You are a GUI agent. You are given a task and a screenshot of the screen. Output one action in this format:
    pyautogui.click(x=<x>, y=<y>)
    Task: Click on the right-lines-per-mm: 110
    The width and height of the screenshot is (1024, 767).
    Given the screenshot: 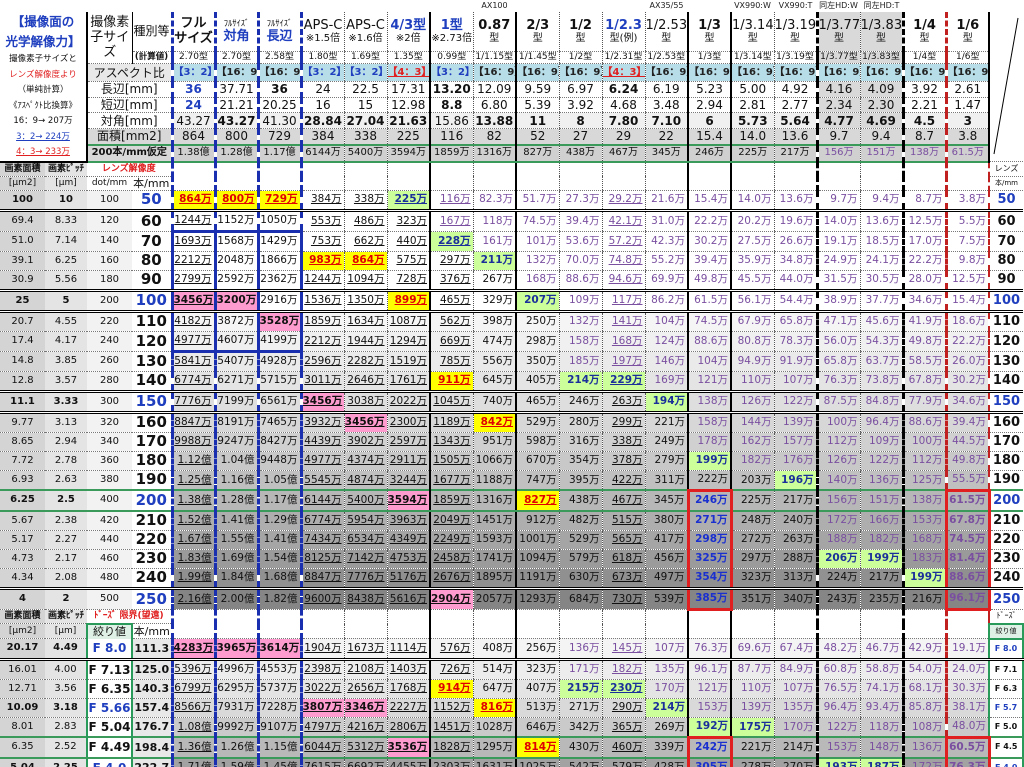 What is the action you would take?
    pyautogui.click(x=1005, y=320)
    